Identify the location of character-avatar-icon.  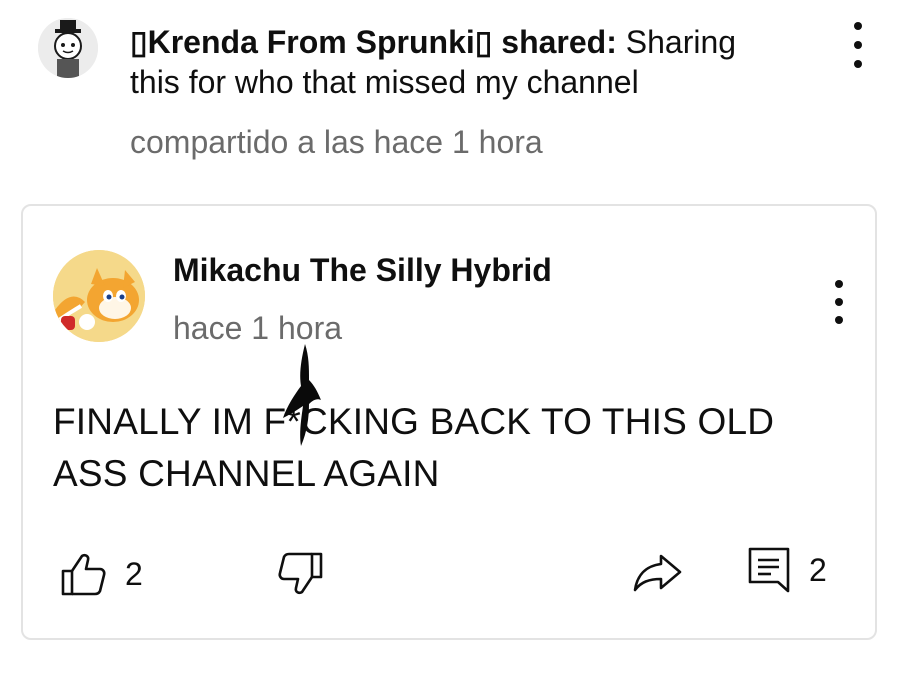
(68, 48).